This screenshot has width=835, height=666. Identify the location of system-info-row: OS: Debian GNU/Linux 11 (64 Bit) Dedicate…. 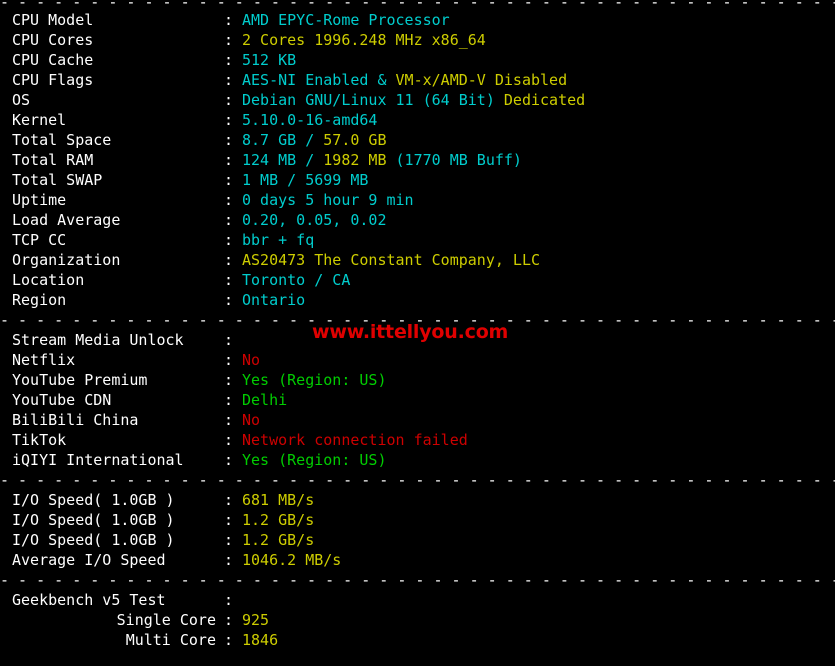
(417, 100).